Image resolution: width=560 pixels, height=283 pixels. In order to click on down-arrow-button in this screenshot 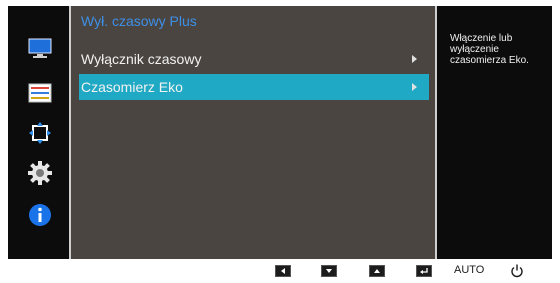, I will do `click(329, 271)`.